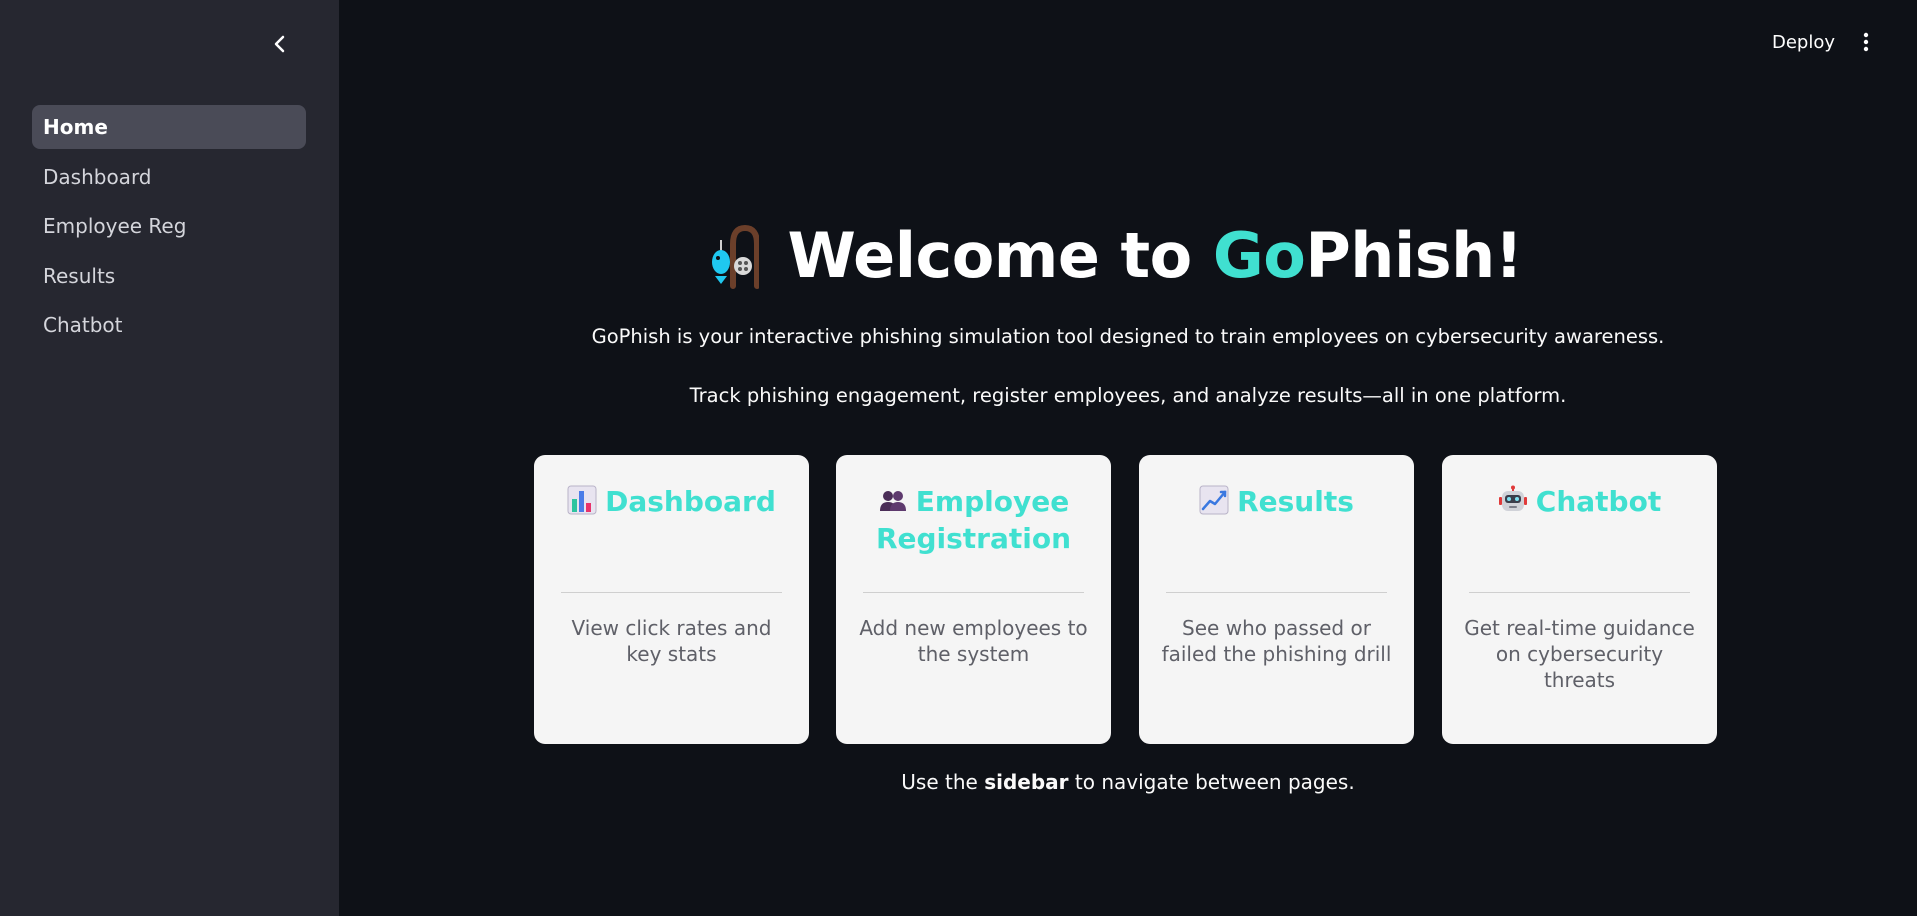 The height and width of the screenshot is (916, 1917). Describe the element at coordinates (169, 177) in the screenshot. I see `sidebar-item-dashboard: Dashboard` at that location.